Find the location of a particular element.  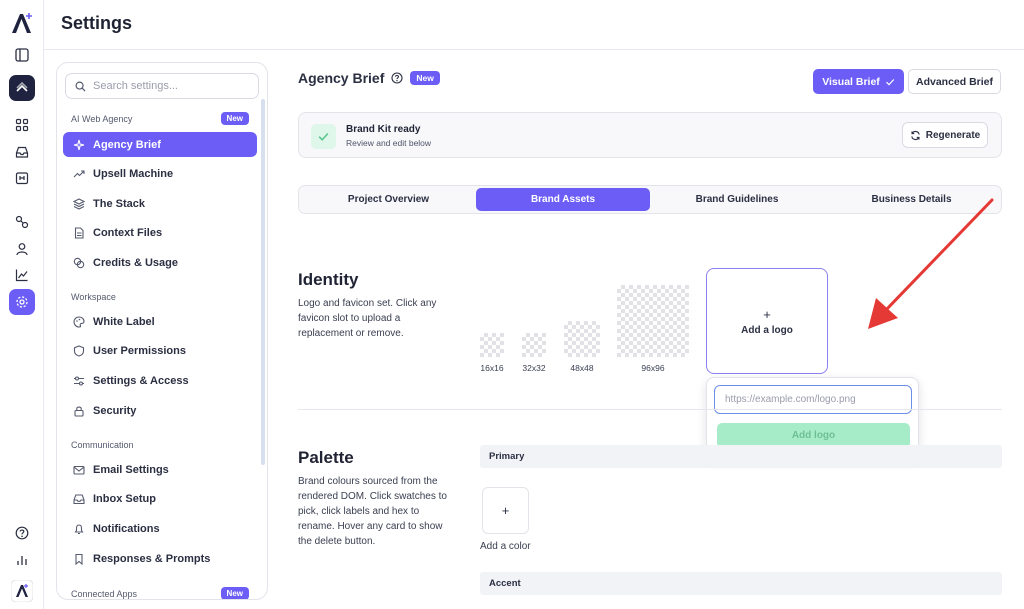

regenerate-button: Regenerate is located at coordinates (945, 135).